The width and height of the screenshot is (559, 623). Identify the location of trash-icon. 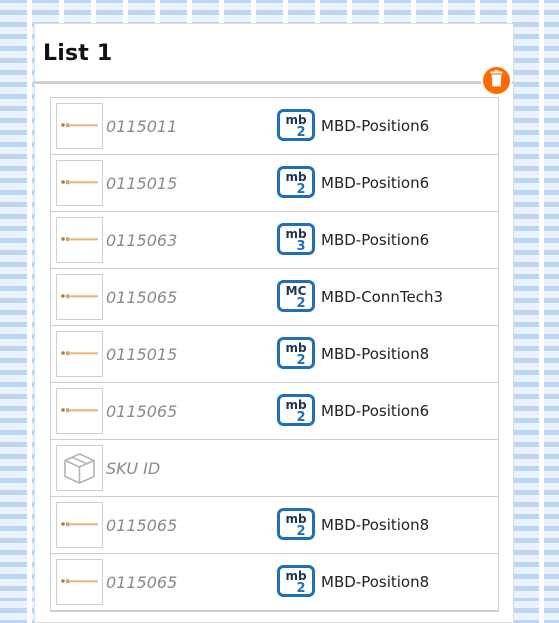
(496, 80).